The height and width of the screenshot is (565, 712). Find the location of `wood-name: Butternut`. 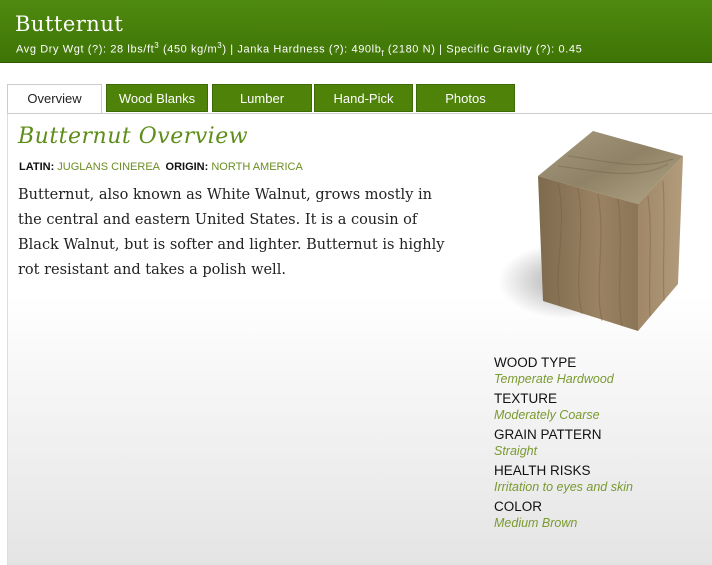

wood-name: Butternut is located at coordinates (69, 24).